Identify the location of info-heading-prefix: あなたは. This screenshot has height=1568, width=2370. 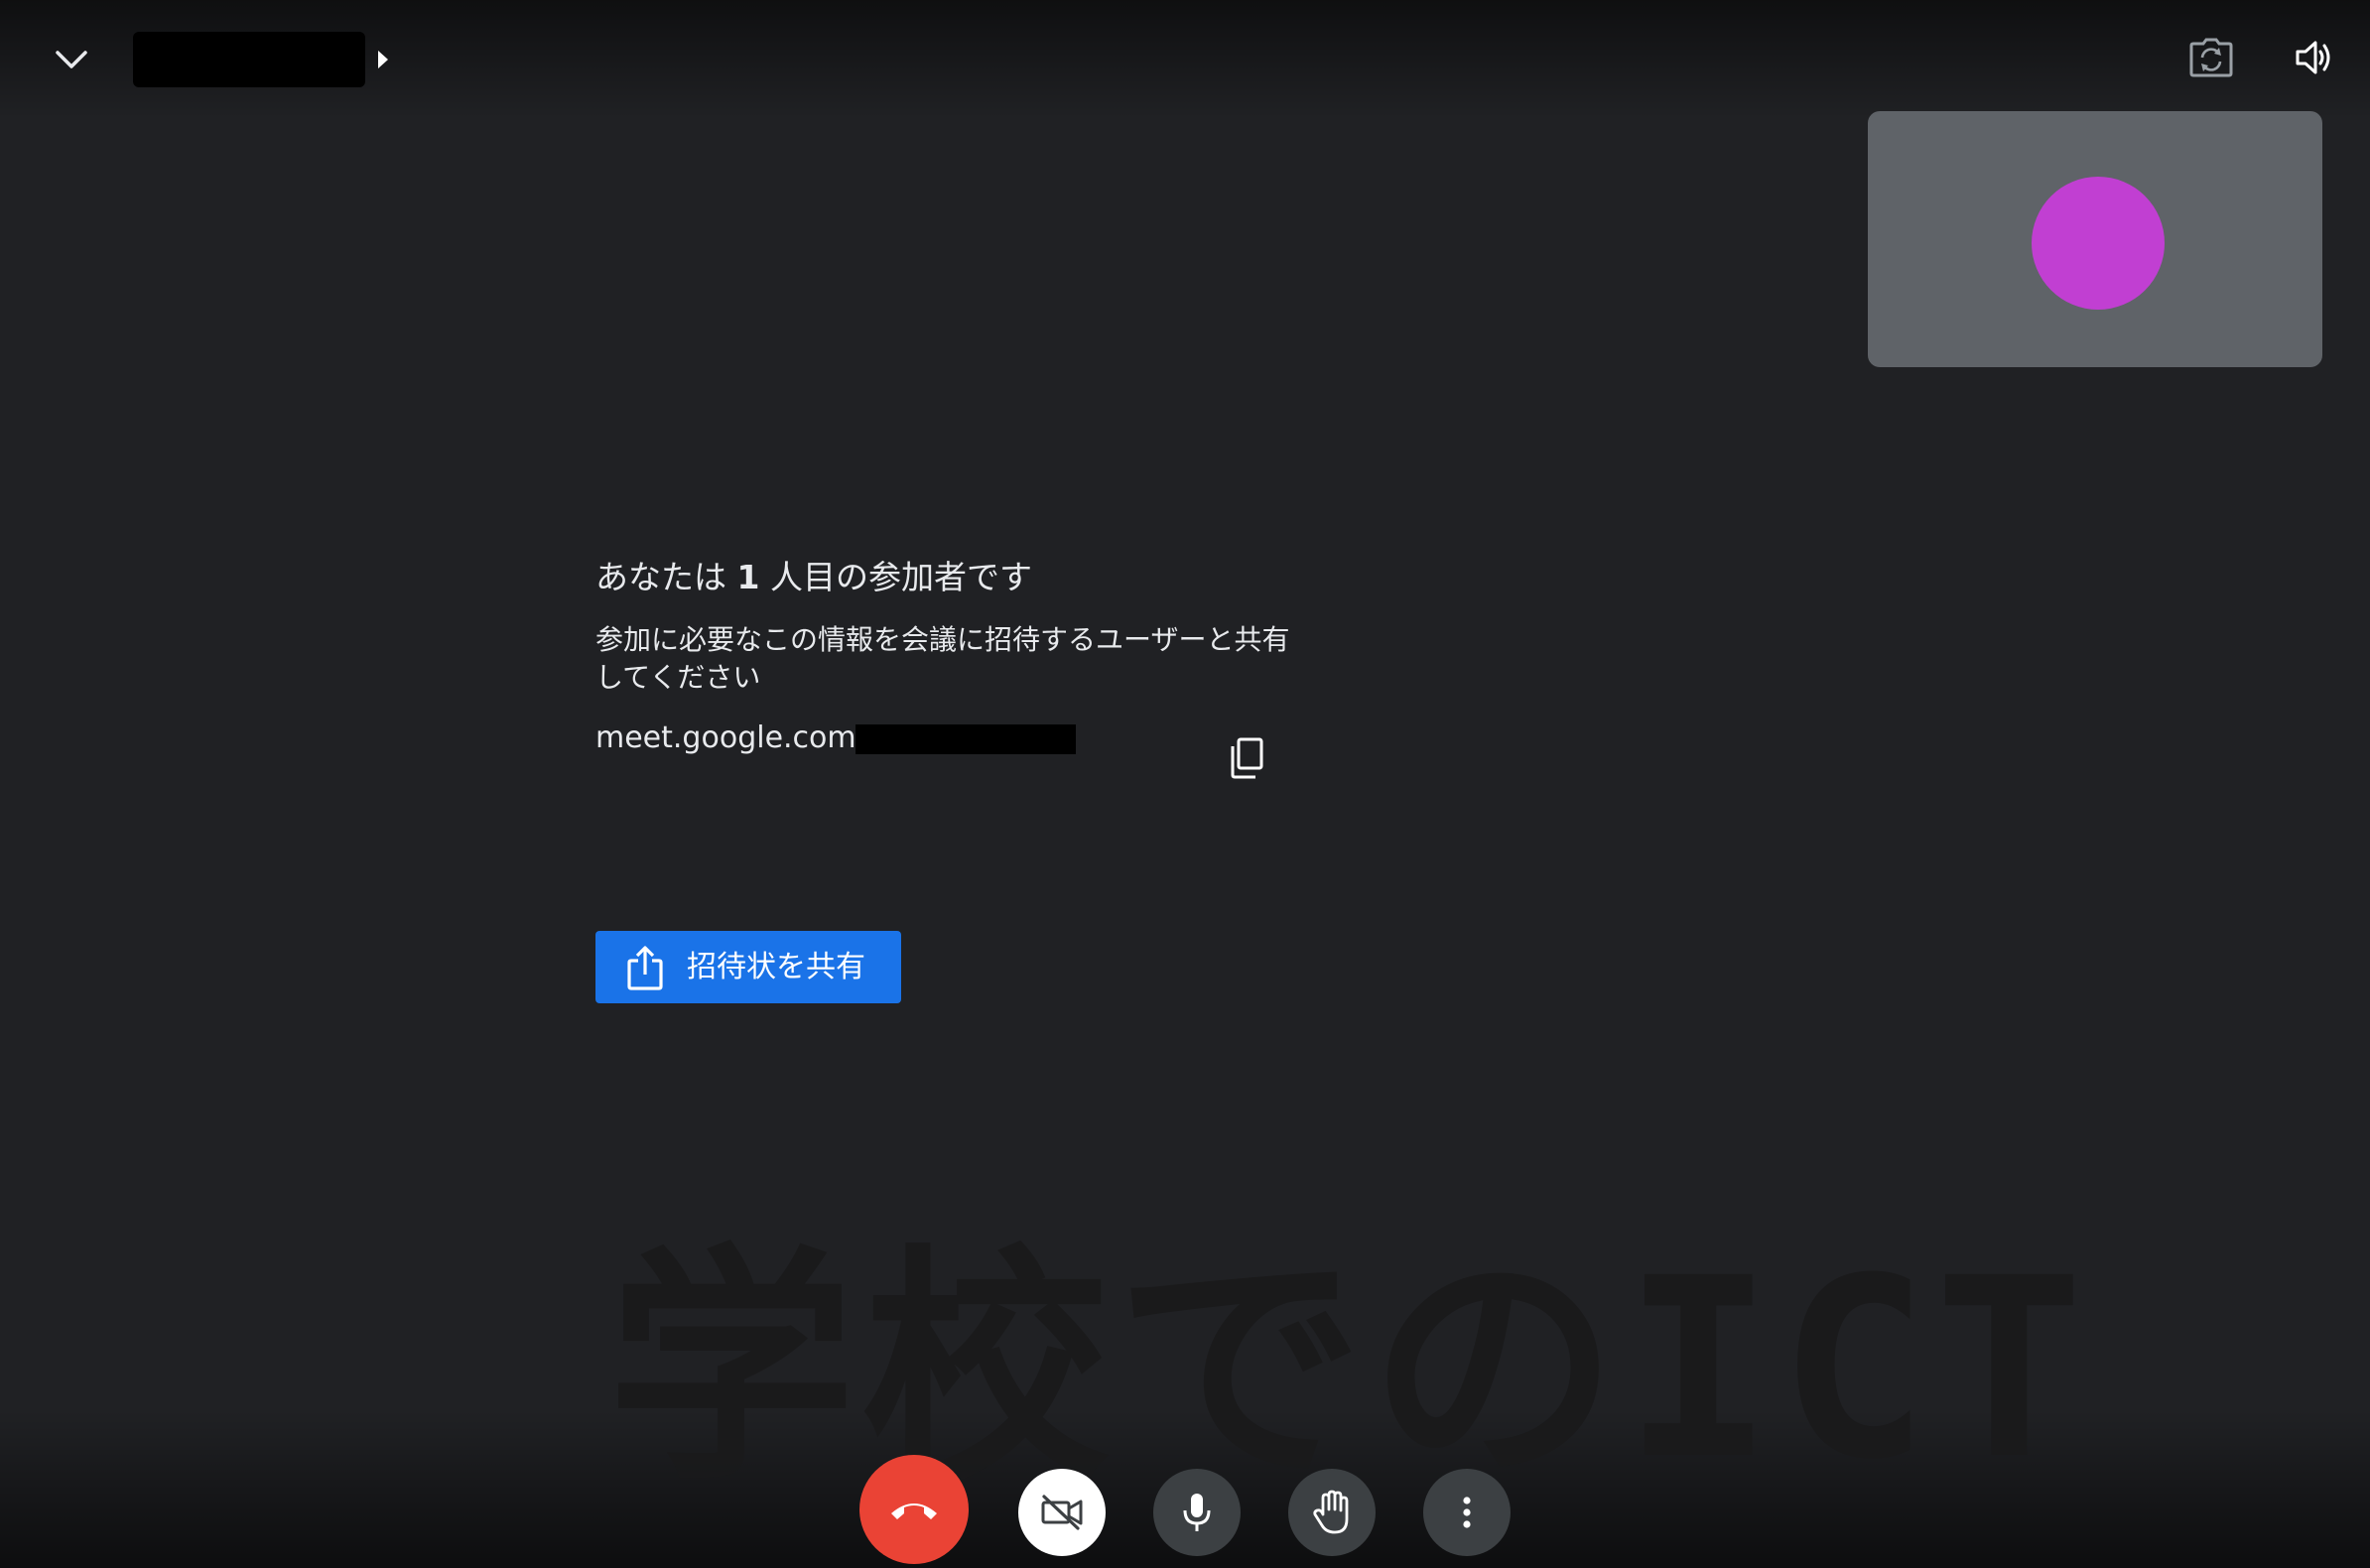
(666, 577).